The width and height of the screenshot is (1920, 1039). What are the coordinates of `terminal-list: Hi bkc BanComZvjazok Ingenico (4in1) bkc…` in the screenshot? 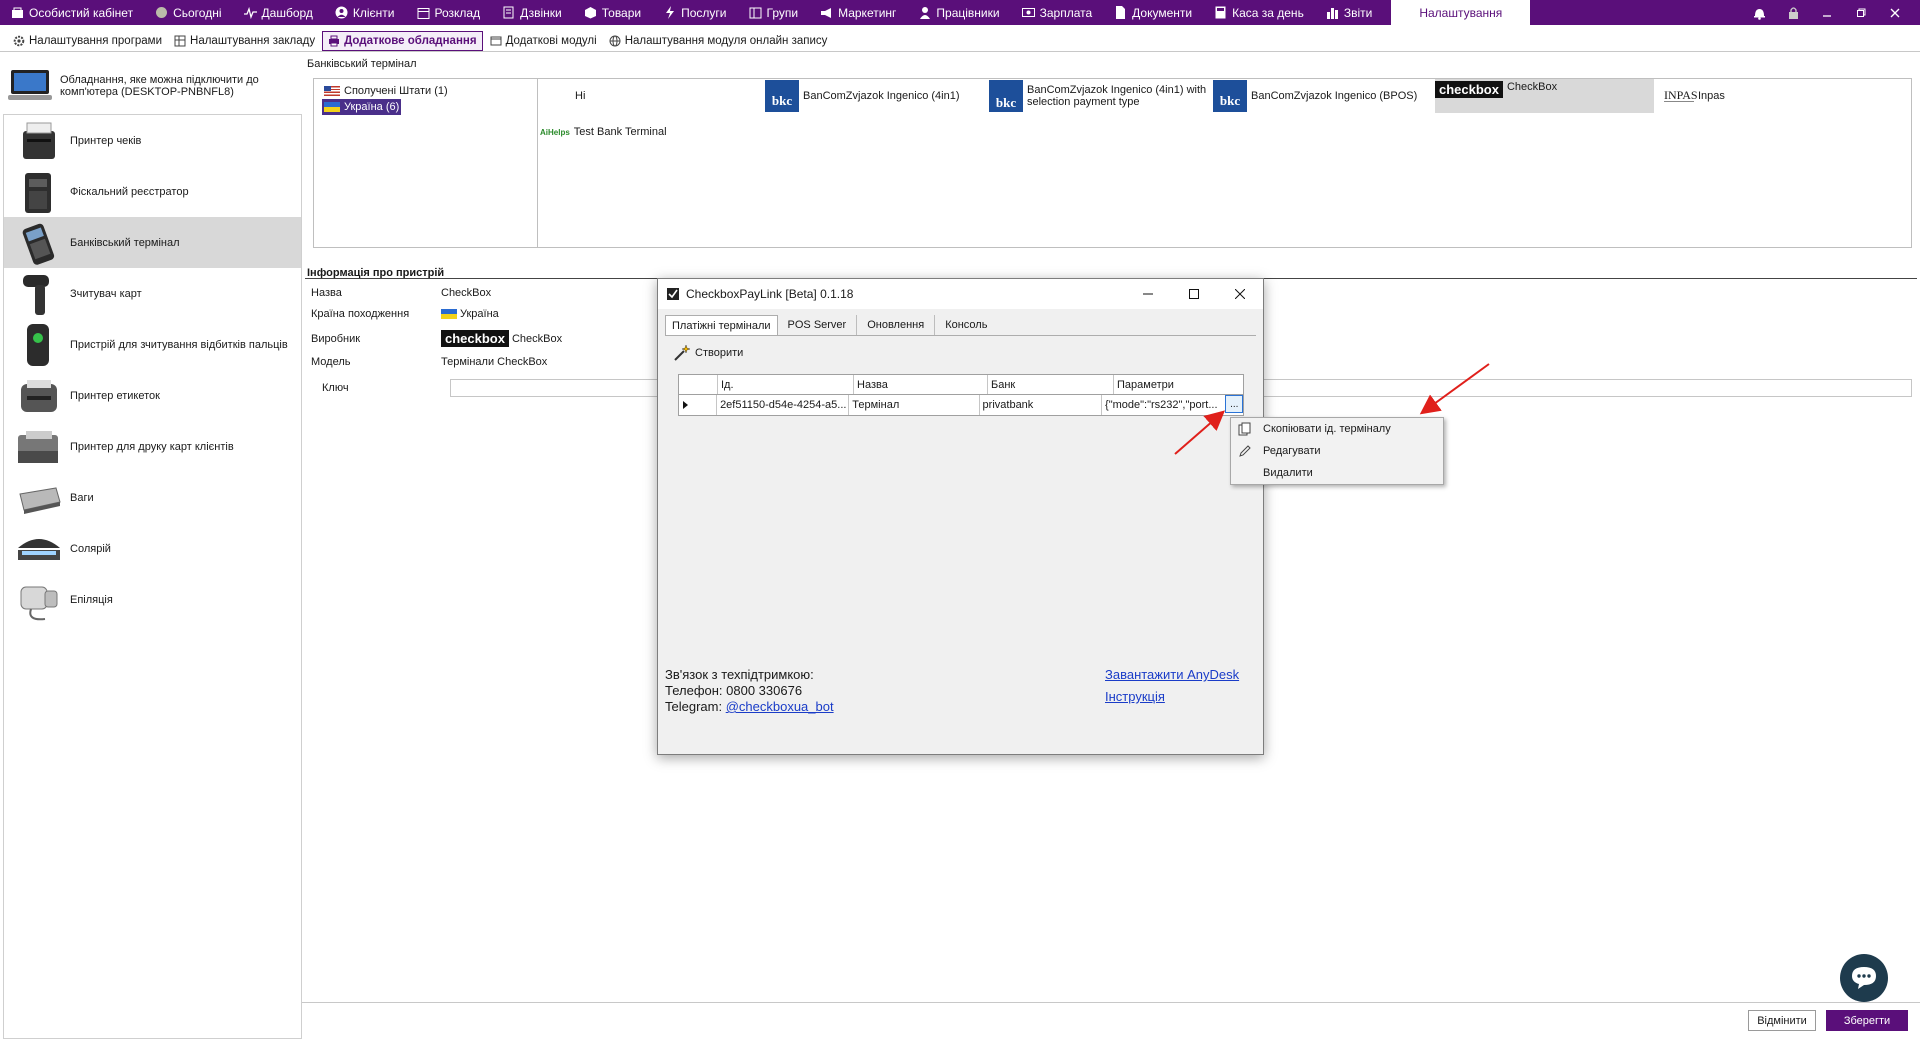 It's located at (1224, 163).